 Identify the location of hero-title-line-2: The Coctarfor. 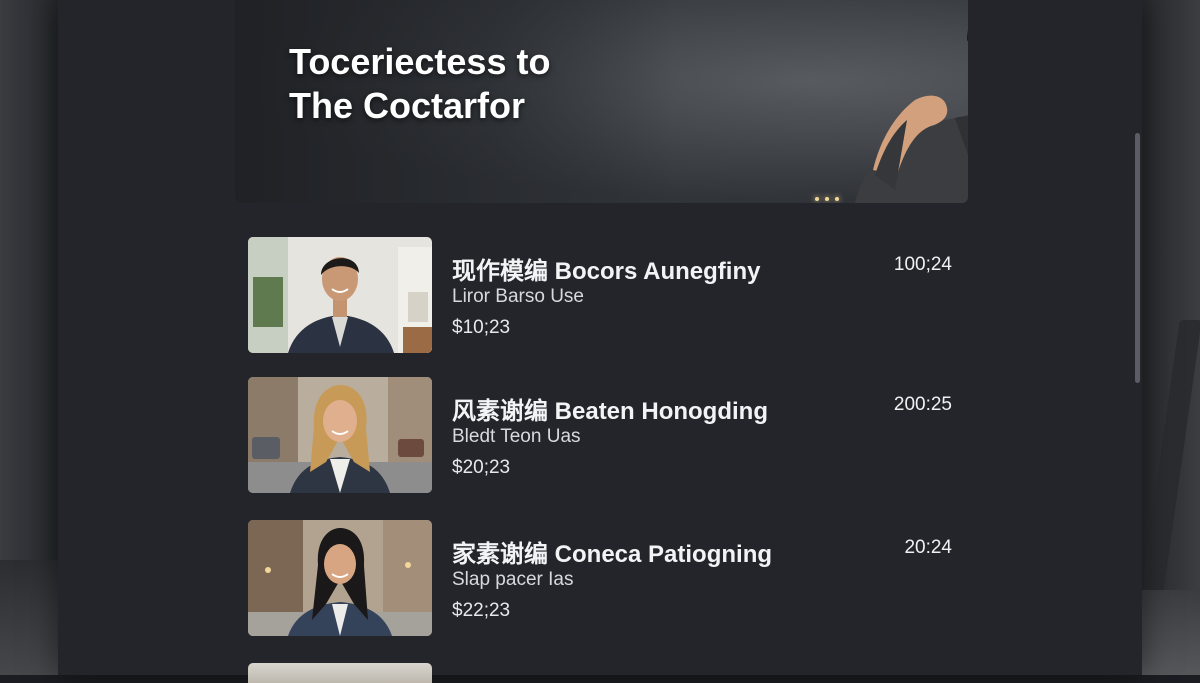
(407, 105).